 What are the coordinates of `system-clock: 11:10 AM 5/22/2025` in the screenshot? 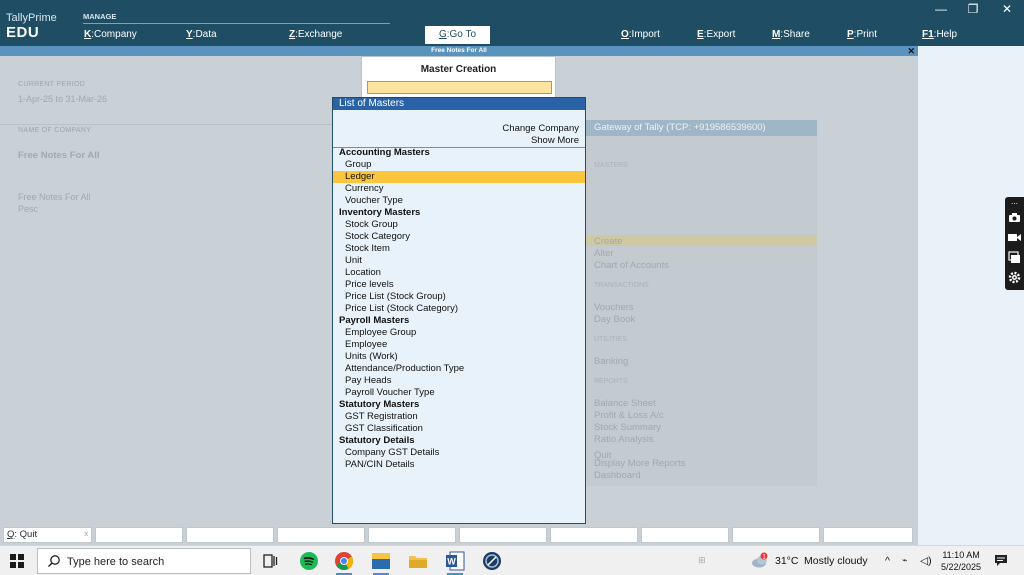 It's located at (961, 561).